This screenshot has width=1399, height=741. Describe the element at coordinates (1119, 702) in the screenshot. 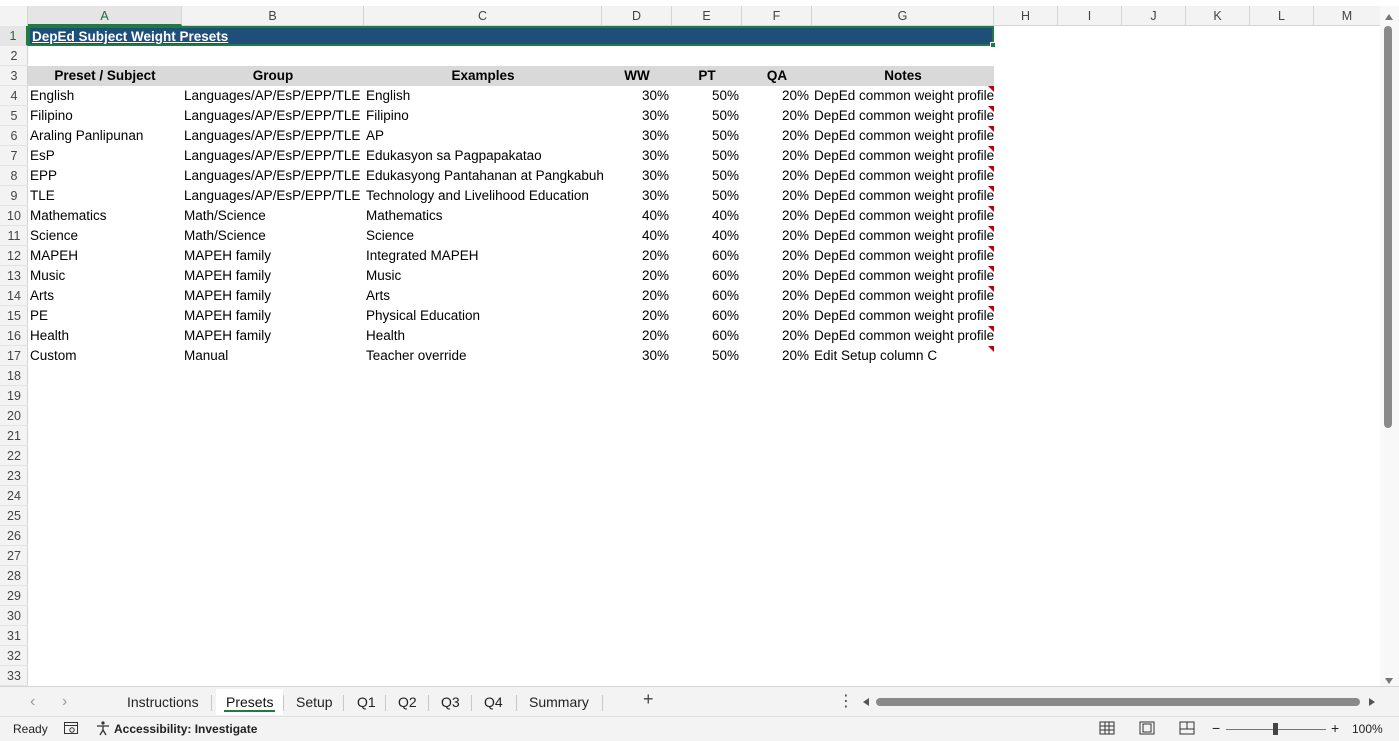

I see `horizontal-scrollbar` at that location.